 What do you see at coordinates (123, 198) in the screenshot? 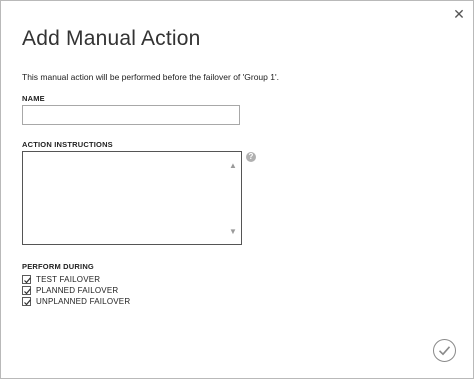
I see `action-instructions-textarea` at bounding box center [123, 198].